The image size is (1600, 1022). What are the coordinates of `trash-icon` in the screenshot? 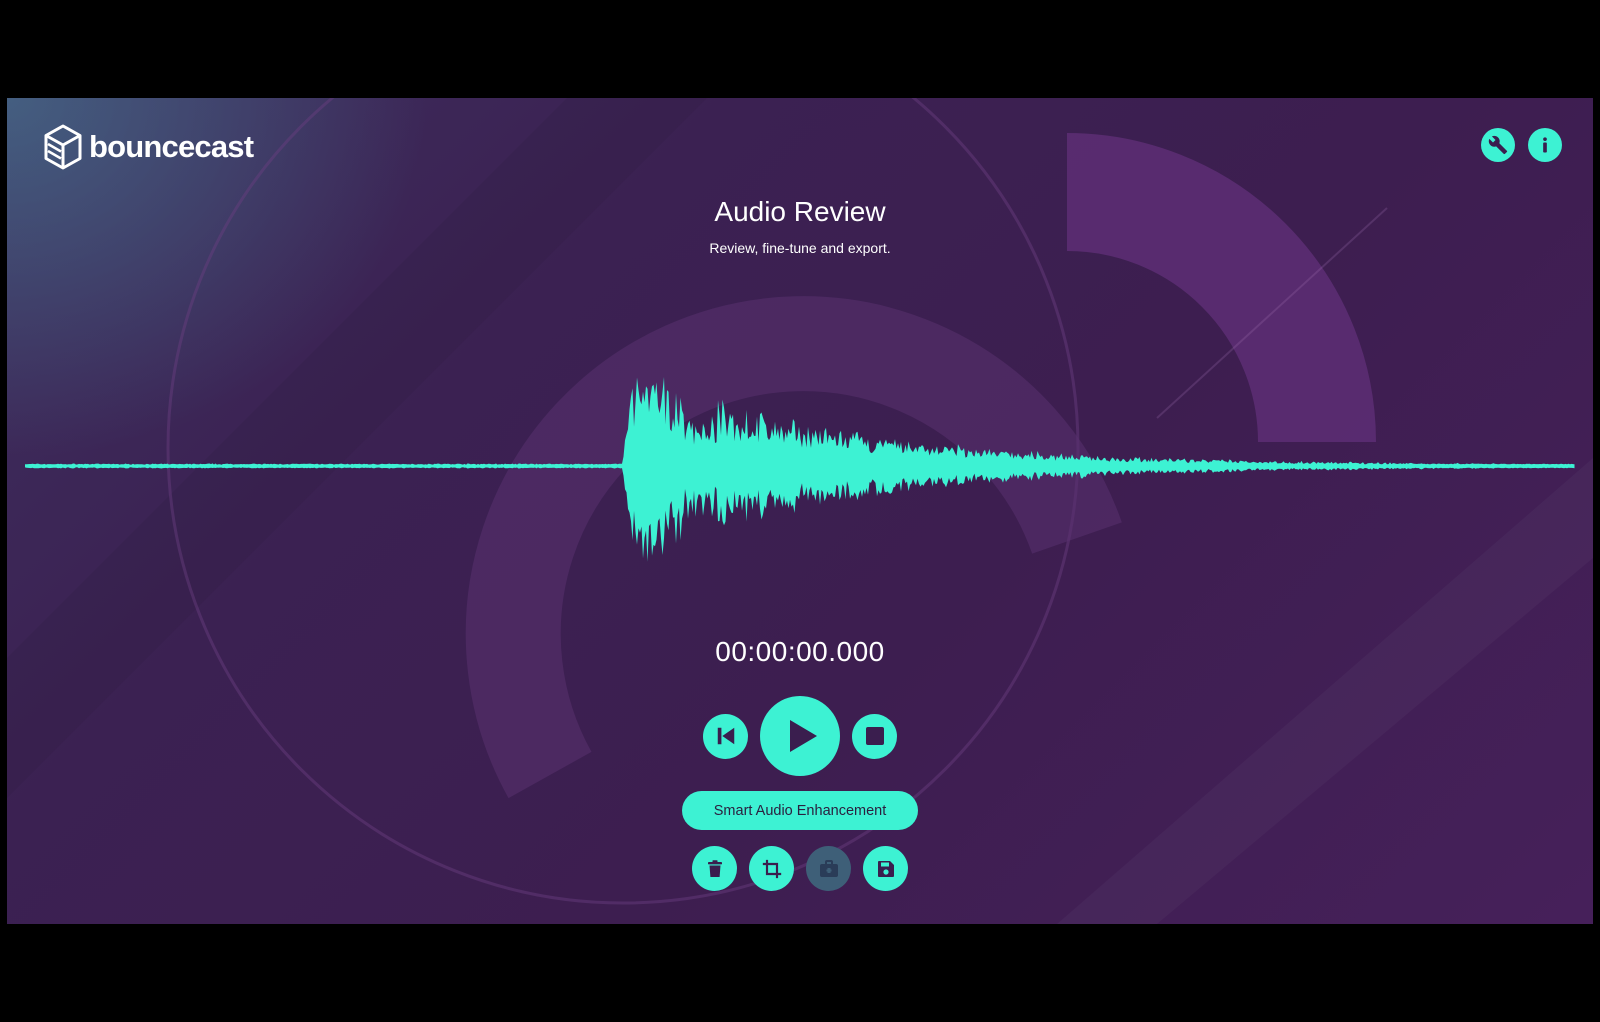 It's located at (714, 868).